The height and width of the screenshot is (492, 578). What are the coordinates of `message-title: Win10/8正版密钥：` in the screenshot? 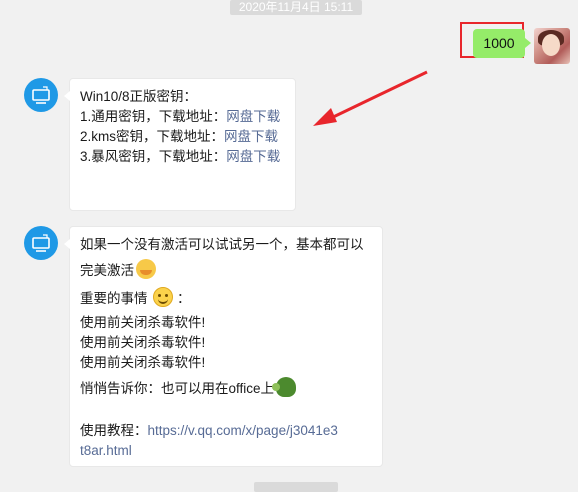 It's located at (139, 96).